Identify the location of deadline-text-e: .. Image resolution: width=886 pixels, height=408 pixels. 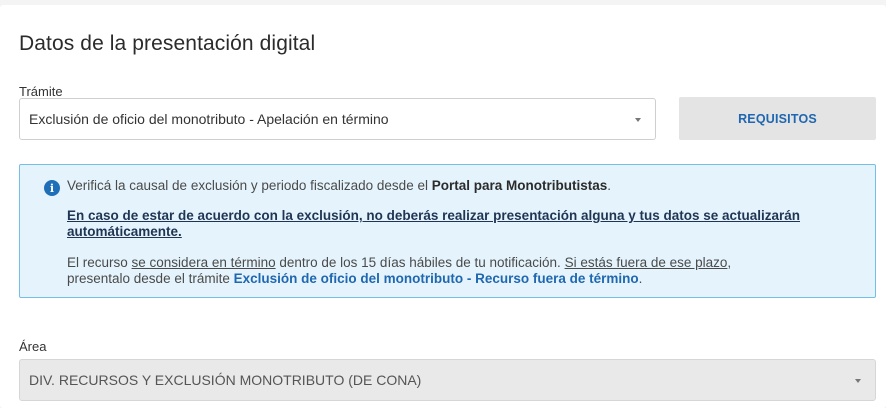
(640, 278).